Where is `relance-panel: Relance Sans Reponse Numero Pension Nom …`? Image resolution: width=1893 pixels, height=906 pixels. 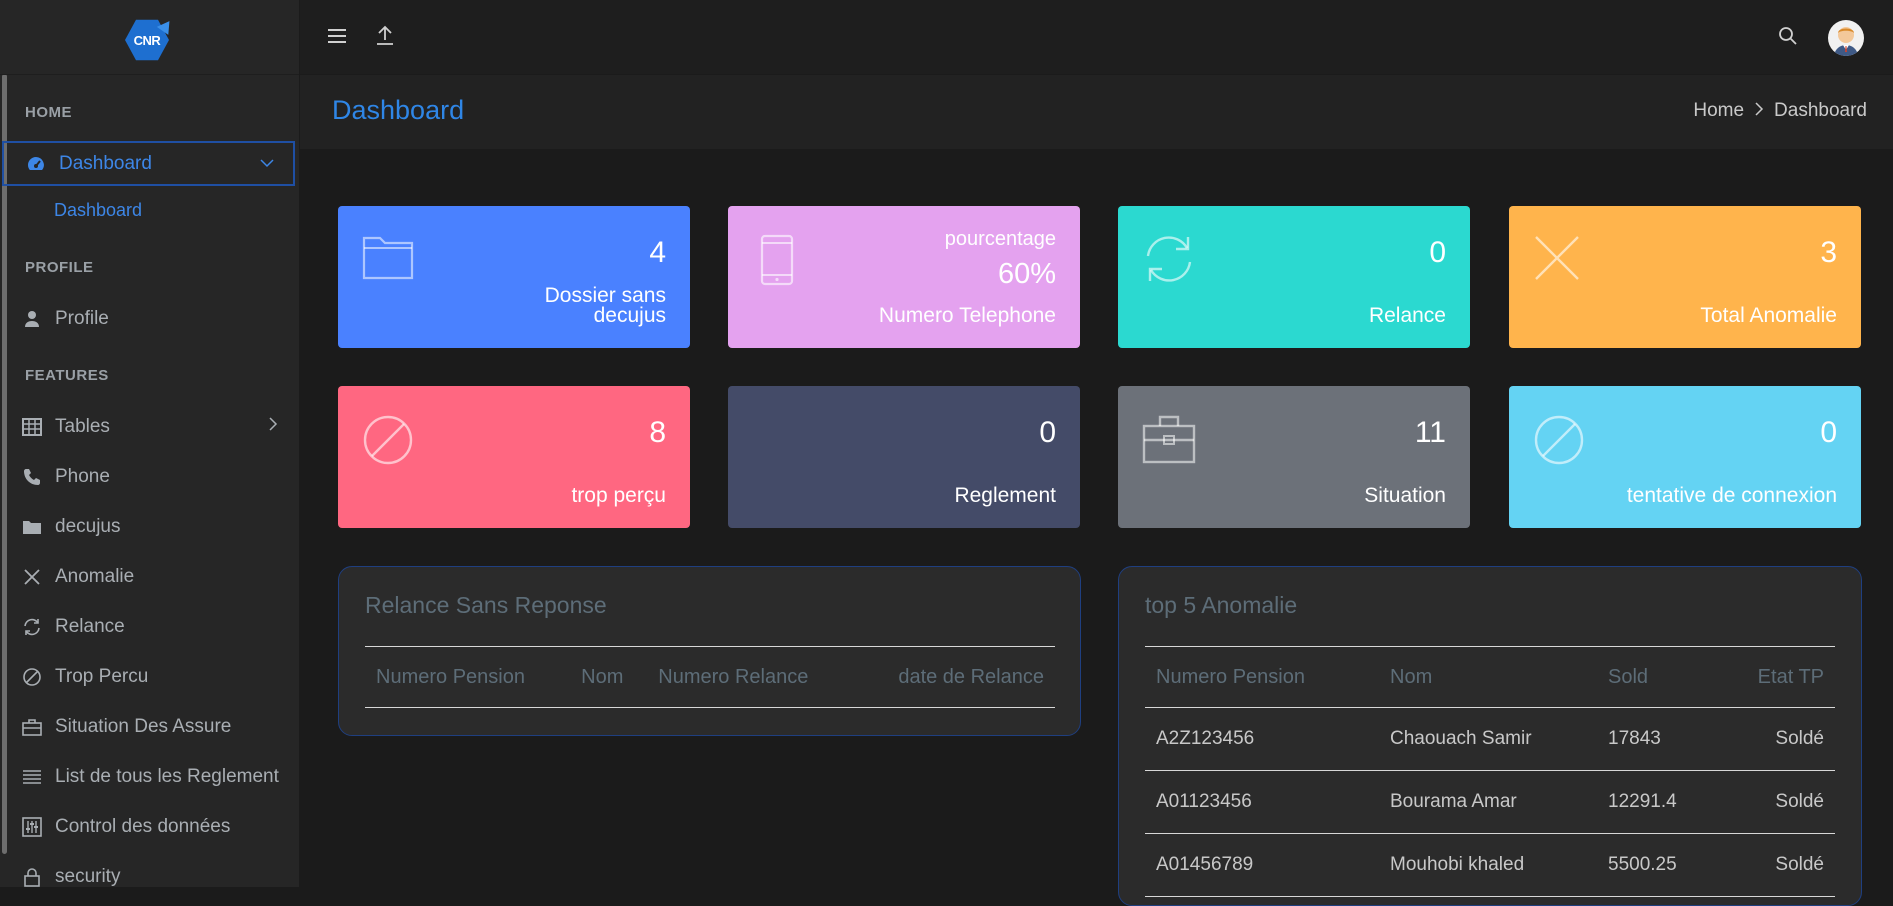
relance-panel: Relance Sans Reponse Numero Pension Nom … is located at coordinates (709, 651).